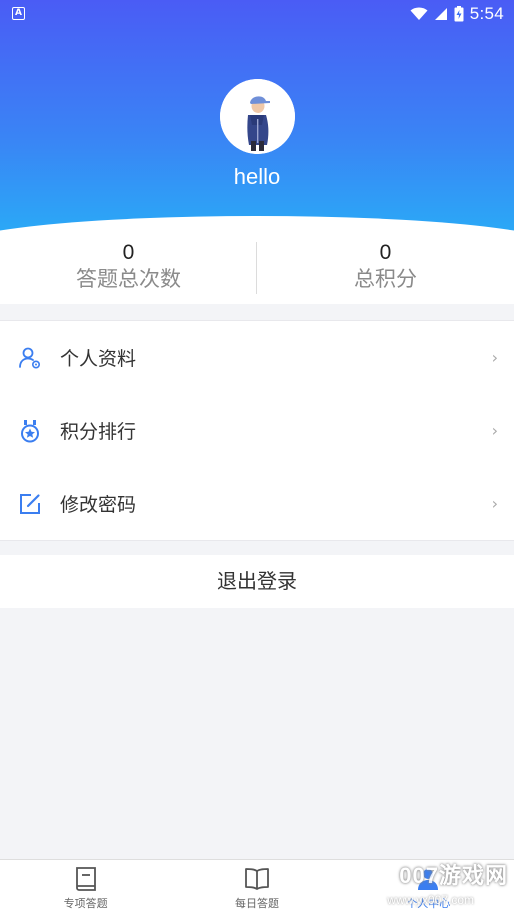  What do you see at coordinates (18, 13) in the screenshot?
I see `status-app-icon: A` at bounding box center [18, 13].